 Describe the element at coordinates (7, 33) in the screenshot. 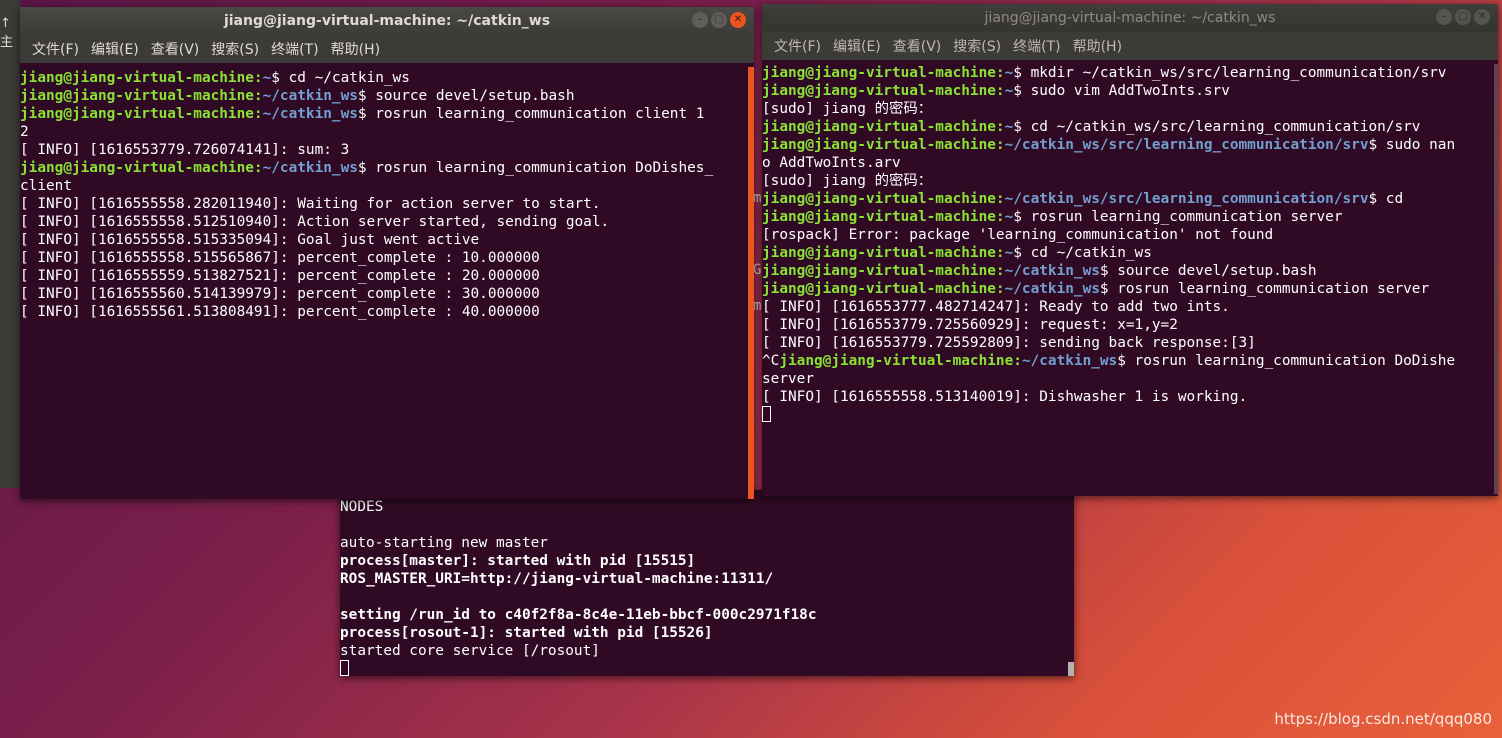

I see `background-fragment: ↑ 主` at that location.